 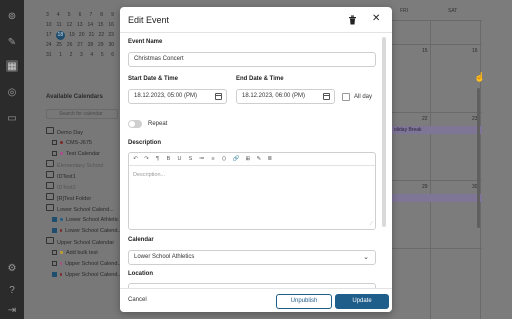 What do you see at coordinates (437, 198) in the screenshot?
I see `holiday-break-event-continued` at bounding box center [437, 198].